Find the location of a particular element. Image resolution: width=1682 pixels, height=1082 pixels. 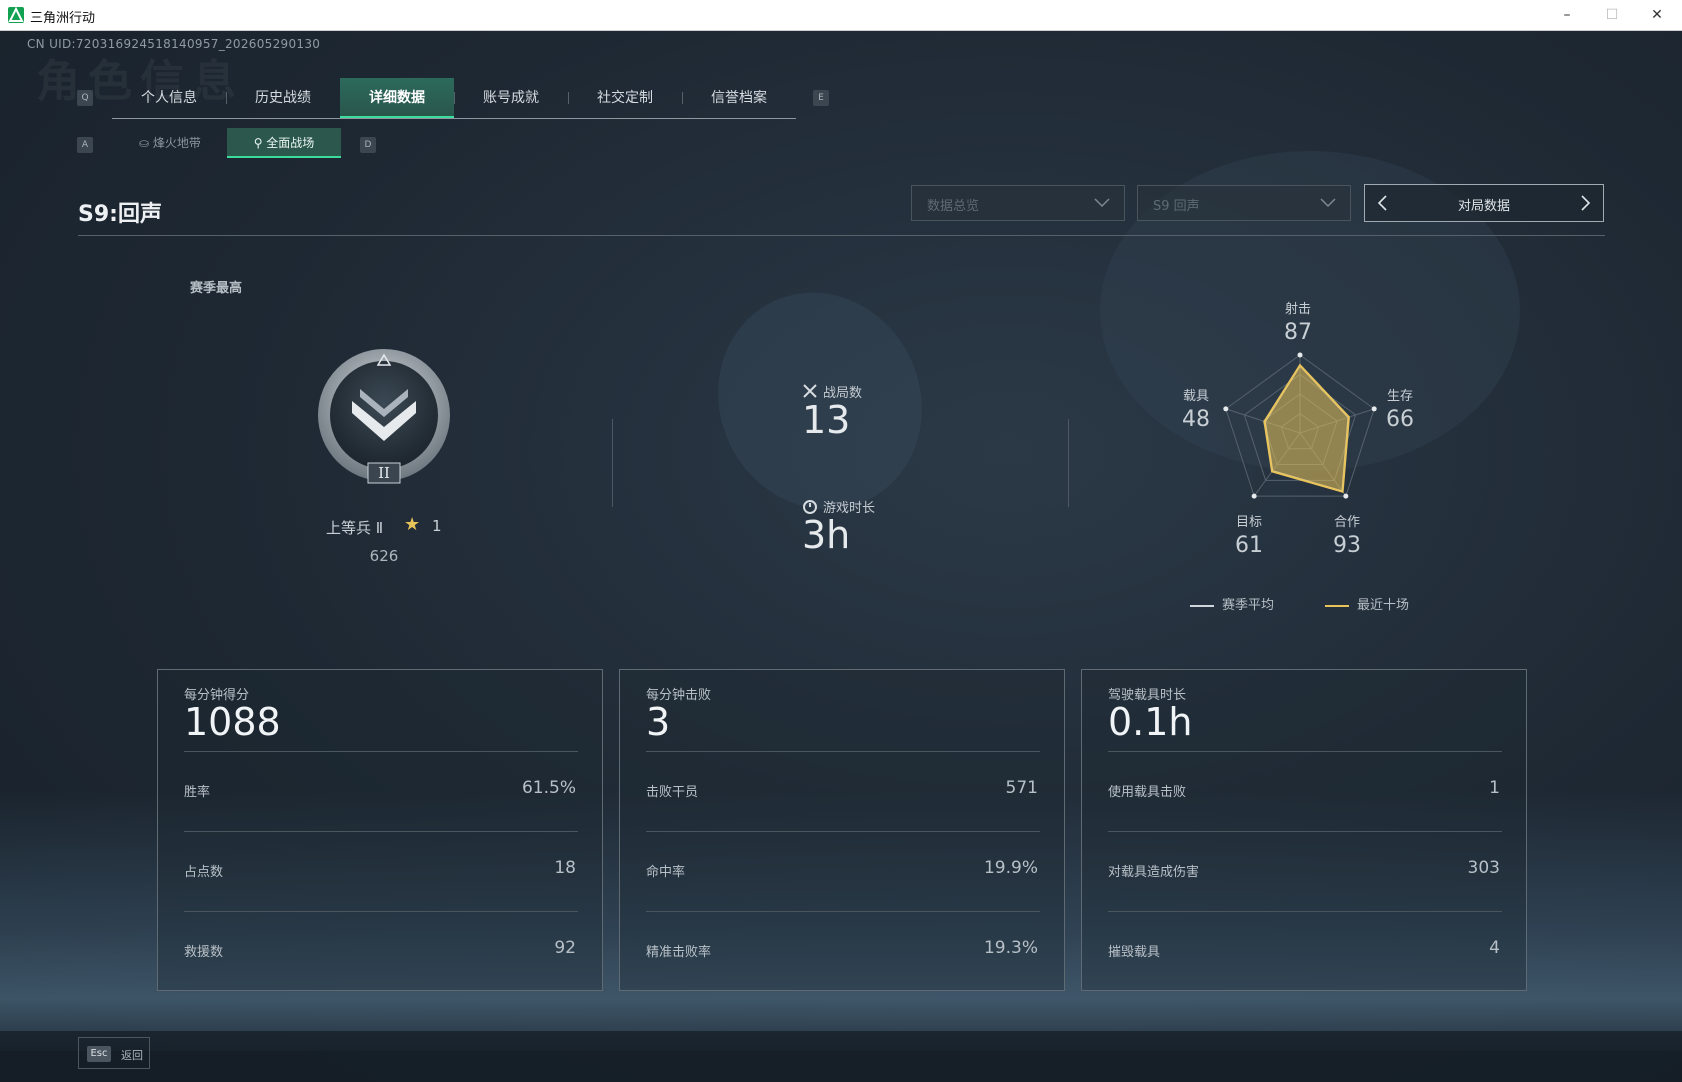

bottom-bar is located at coordinates (841, 1056).